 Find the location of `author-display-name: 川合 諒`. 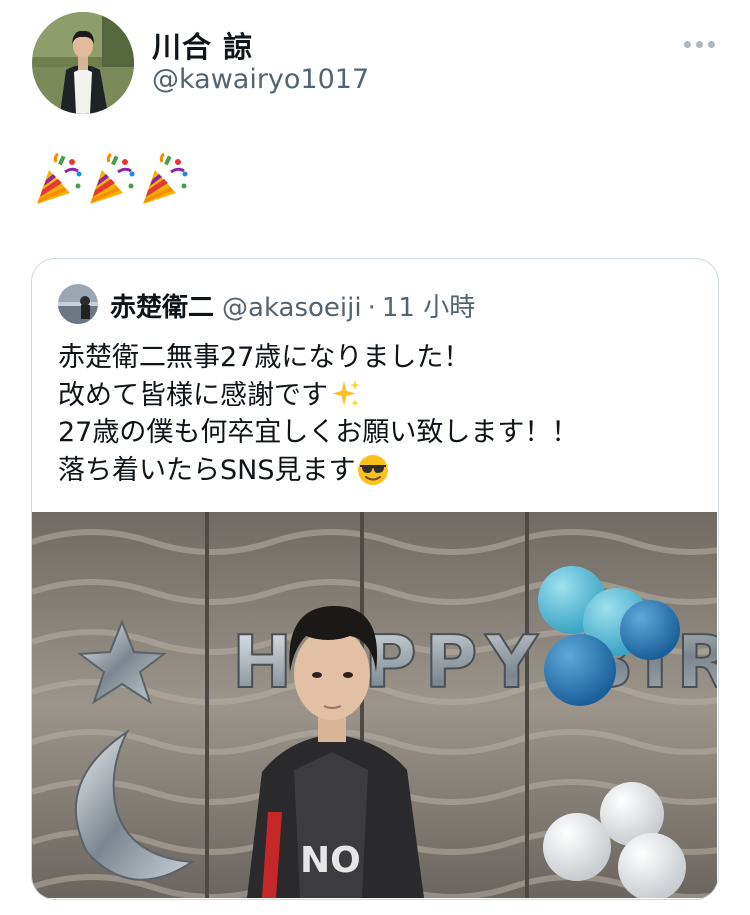

author-display-name: 川合 諒 is located at coordinates (202, 45).